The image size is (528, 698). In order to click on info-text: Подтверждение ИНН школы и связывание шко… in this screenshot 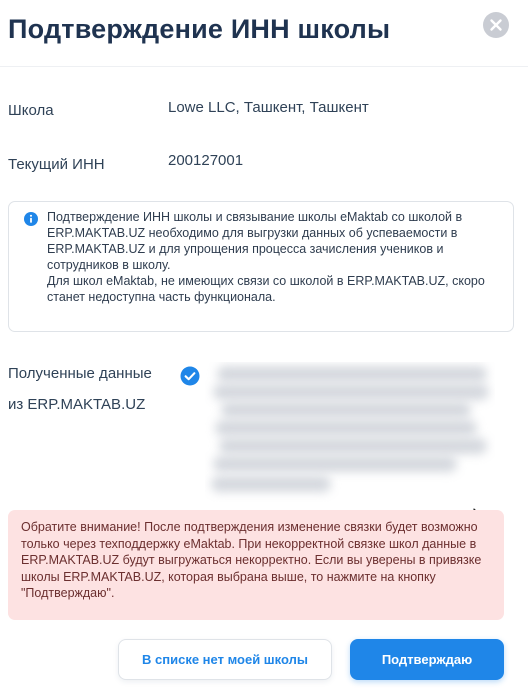, I will do `click(278, 257)`.